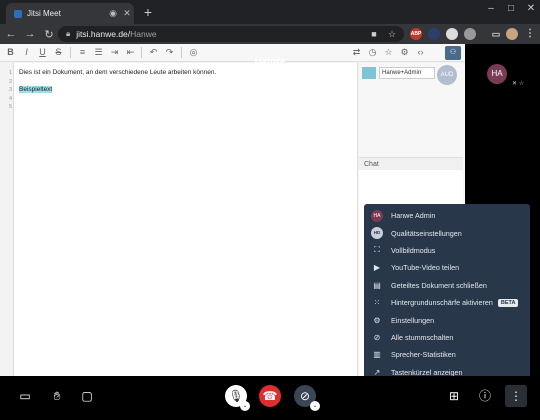 This screenshot has height=420, width=540. What do you see at coordinates (447, 319) in the screenshot?
I see `menu-item-settings: ⚙ Einstellungen` at bounding box center [447, 319].